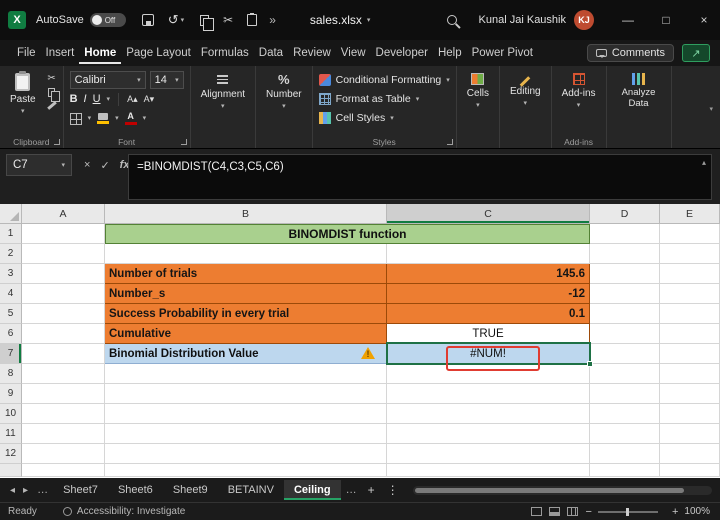 The image size is (720, 520). What do you see at coordinates (625, 214) in the screenshot?
I see `column-header-d: D` at bounding box center [625, 214].